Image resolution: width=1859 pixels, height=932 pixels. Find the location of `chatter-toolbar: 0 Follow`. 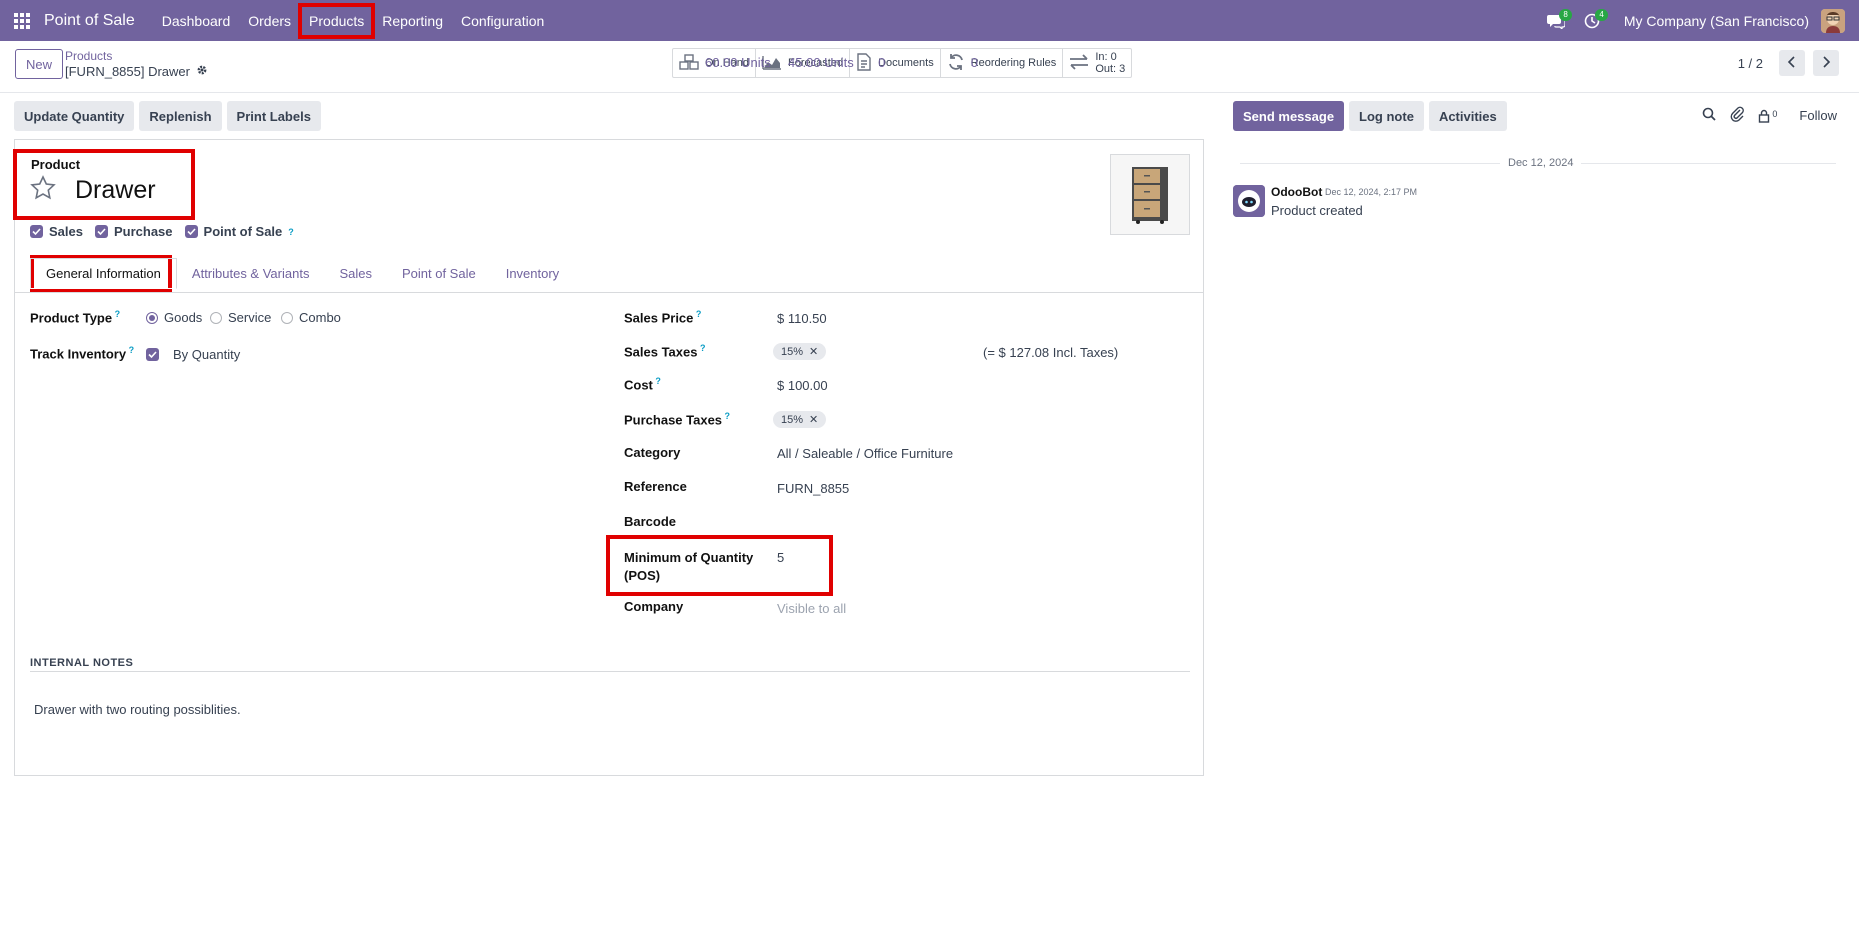

chatter-toolbar: 0 Follow is located at coordinates (1769, 115).